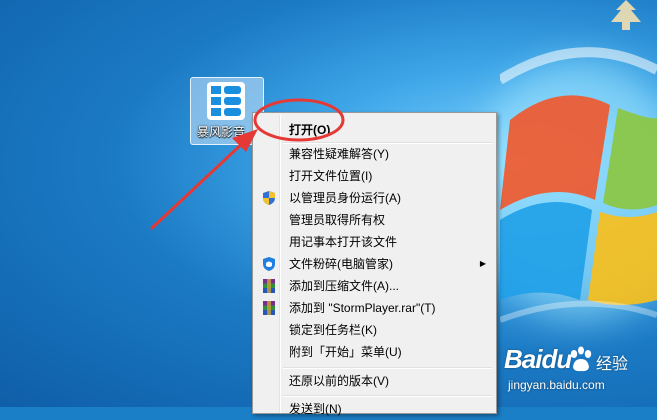  What do you see at coordinates (581, 359) in the screenshot?
I see `baidu-paw-icon` at bounding box center [581, 359].